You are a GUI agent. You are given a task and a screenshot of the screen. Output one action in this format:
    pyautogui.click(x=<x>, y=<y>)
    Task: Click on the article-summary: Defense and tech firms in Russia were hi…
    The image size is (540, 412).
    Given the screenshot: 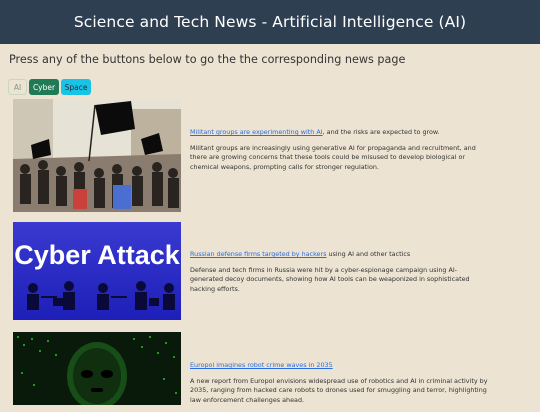 What is the action you would take?
    pyautogui.click(x=330, y=279)
    